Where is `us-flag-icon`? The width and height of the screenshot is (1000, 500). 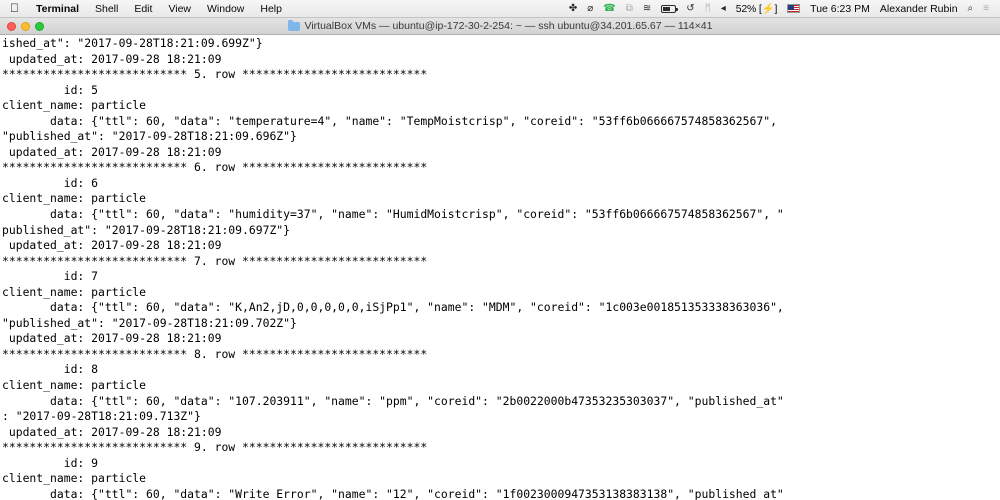 us-flag-icon is located at coordinates (793, 8).